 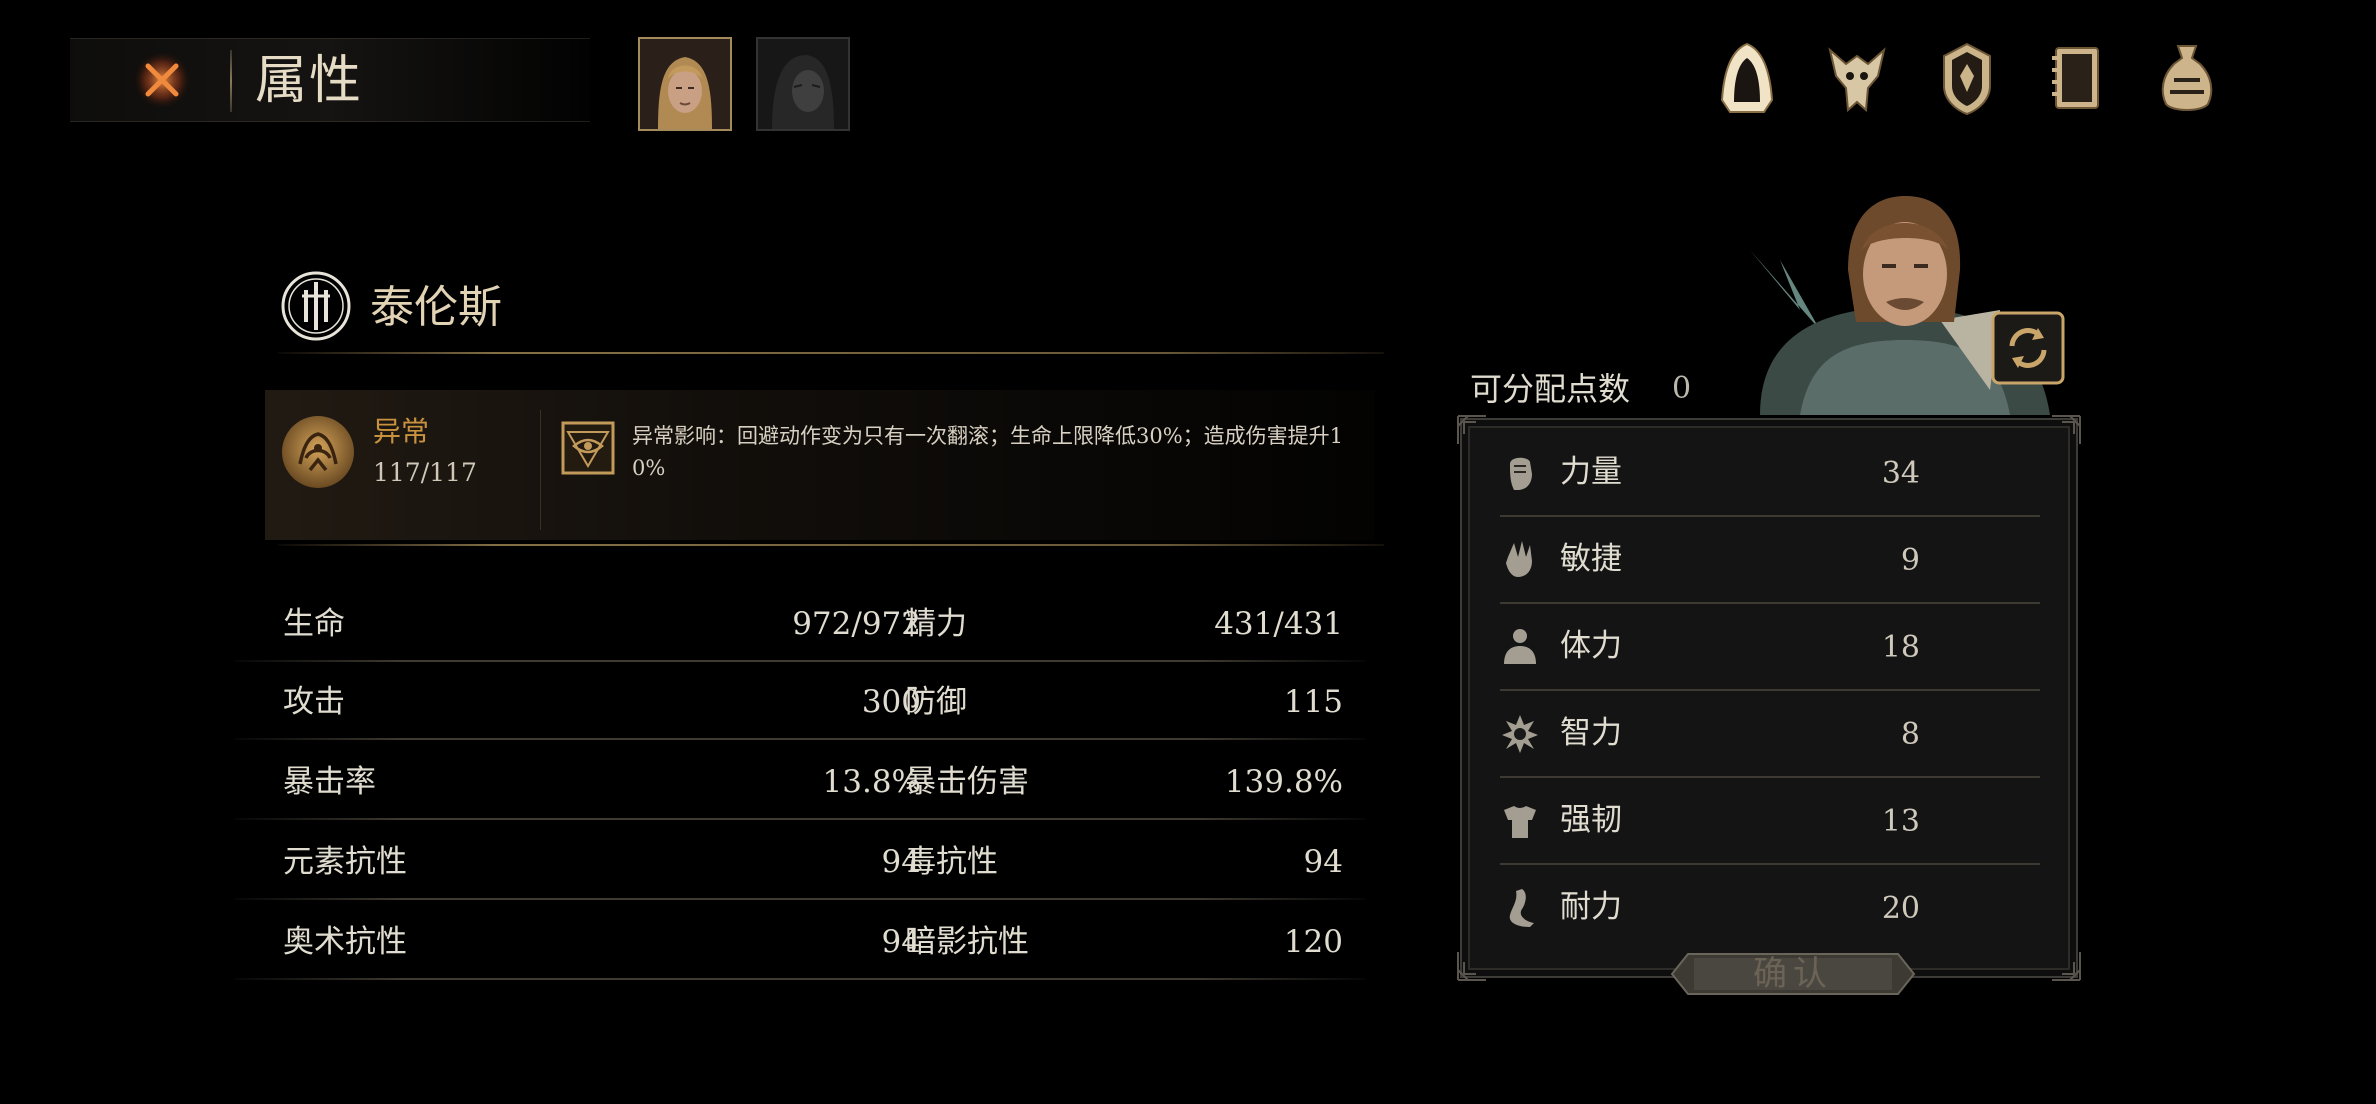 I want to click on stat-label-shadow-res: 暗影抗性, so click(x=967, y=942).